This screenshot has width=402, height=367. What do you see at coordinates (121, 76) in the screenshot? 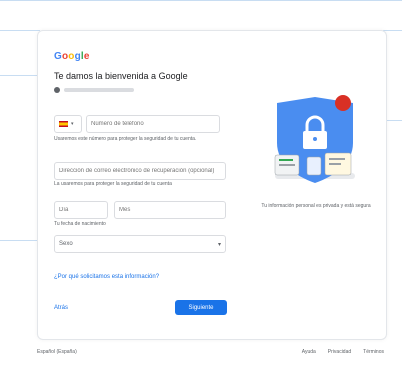
I see `page-title: Te damos la bienvenida a Google` at bounding box center [121, 76].